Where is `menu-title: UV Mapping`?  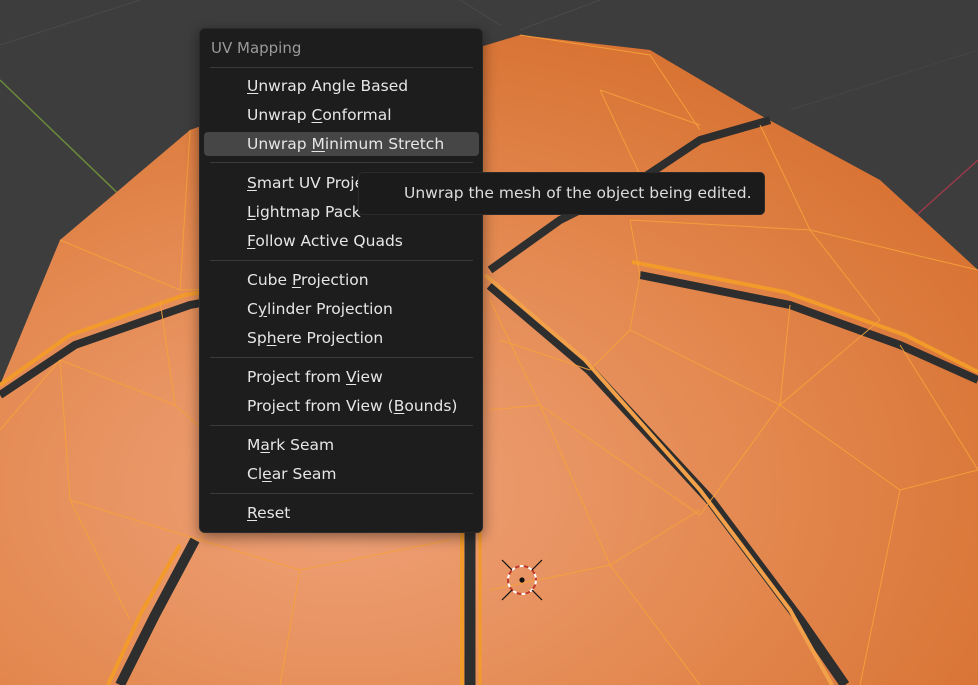 menu-title: UV Mapping is located at coordinates (256, 48).